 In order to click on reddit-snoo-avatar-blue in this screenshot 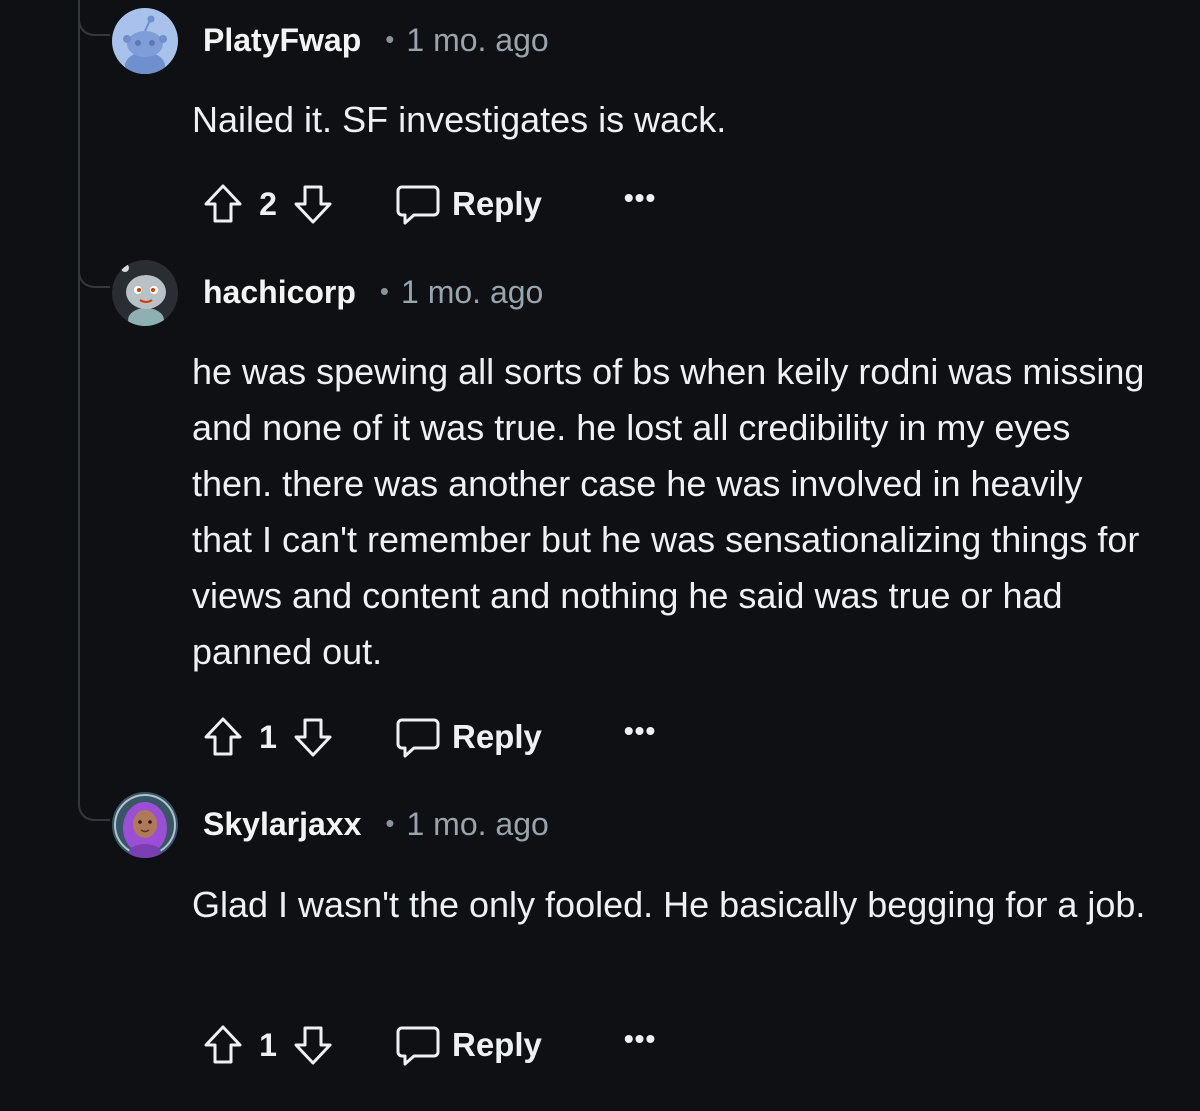, I will do `click(145, 41)`.